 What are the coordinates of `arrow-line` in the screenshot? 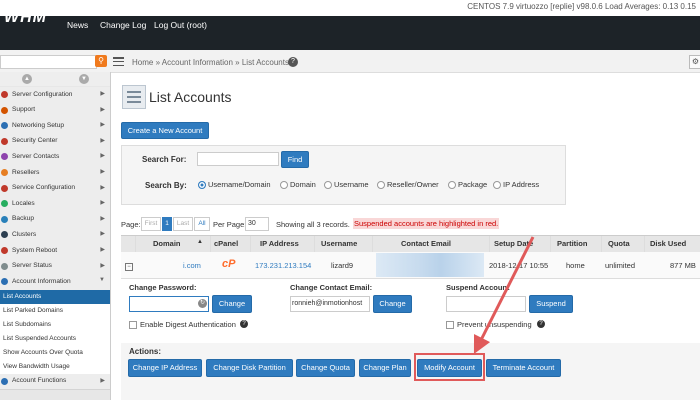 It's located at (504, 295).